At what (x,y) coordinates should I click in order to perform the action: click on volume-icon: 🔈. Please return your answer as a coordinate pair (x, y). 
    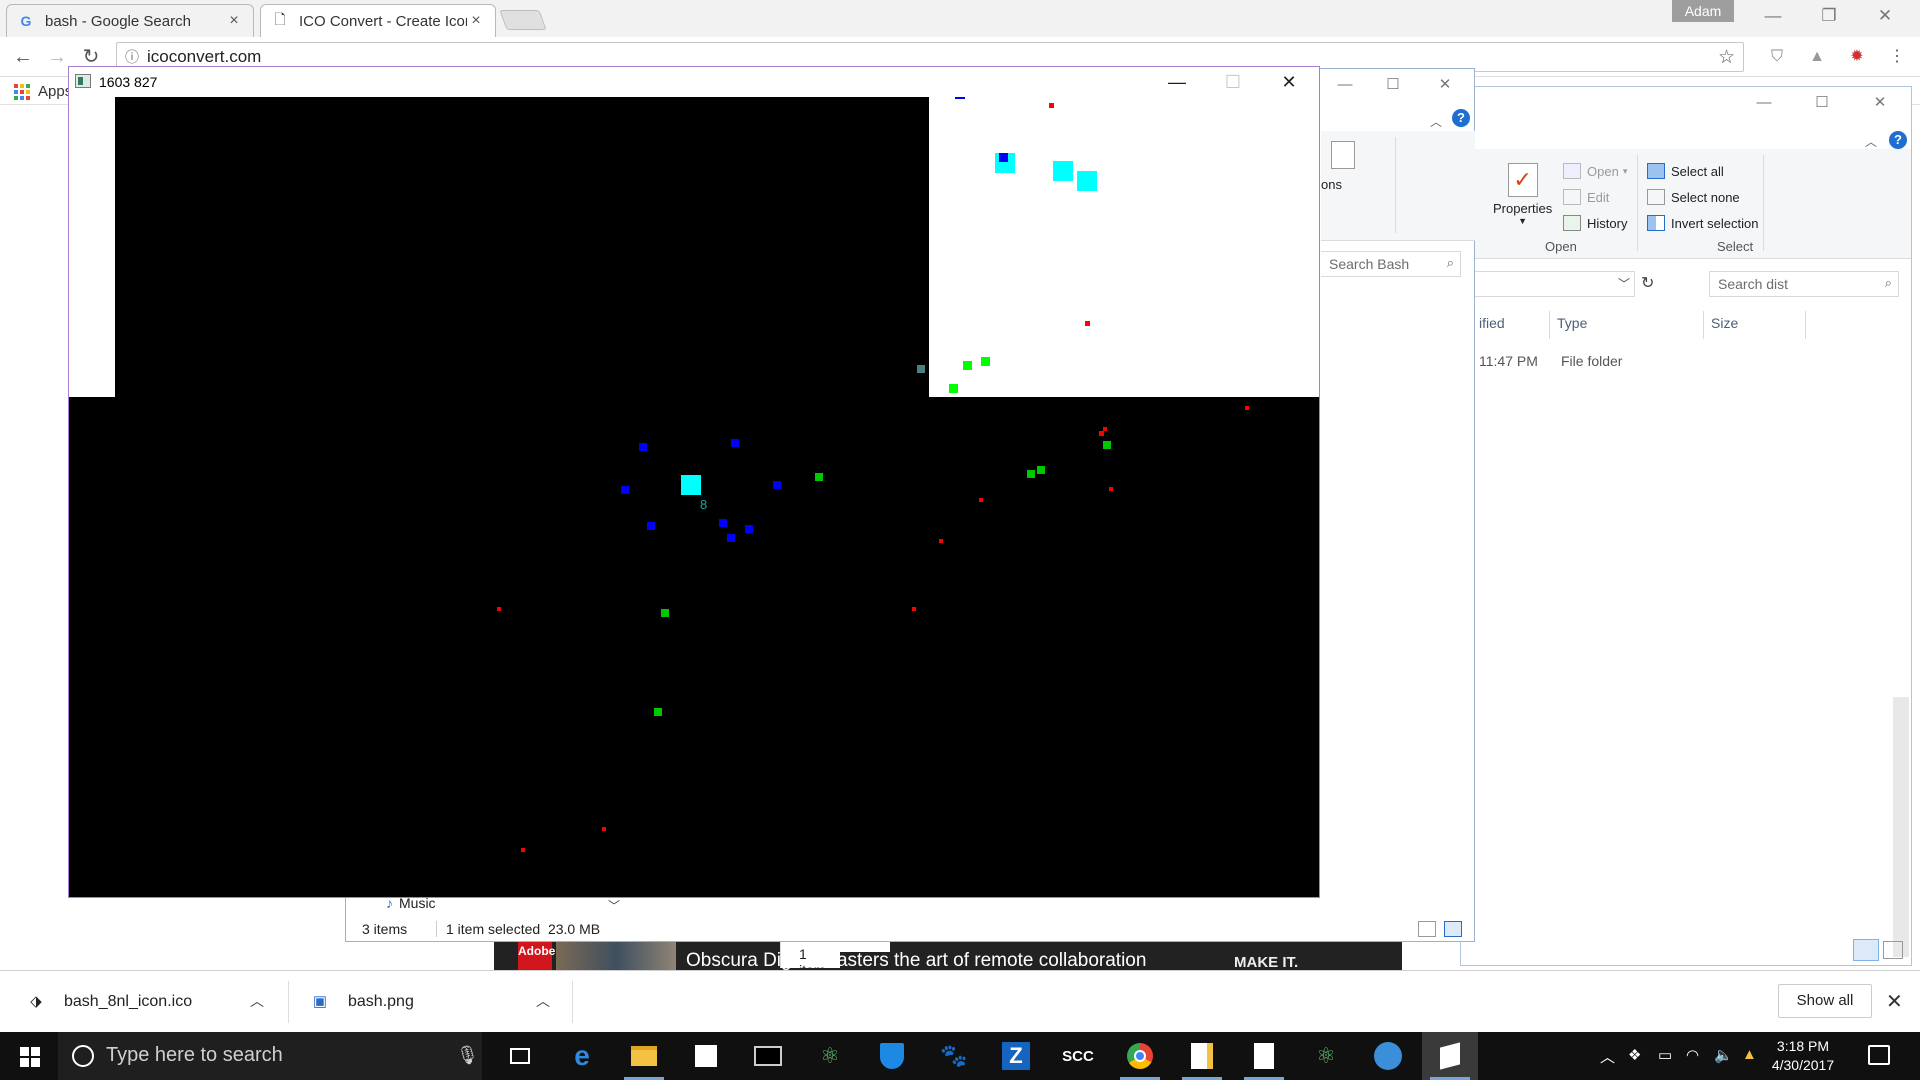
    Looking at the image, I should click on (1723, 1055).